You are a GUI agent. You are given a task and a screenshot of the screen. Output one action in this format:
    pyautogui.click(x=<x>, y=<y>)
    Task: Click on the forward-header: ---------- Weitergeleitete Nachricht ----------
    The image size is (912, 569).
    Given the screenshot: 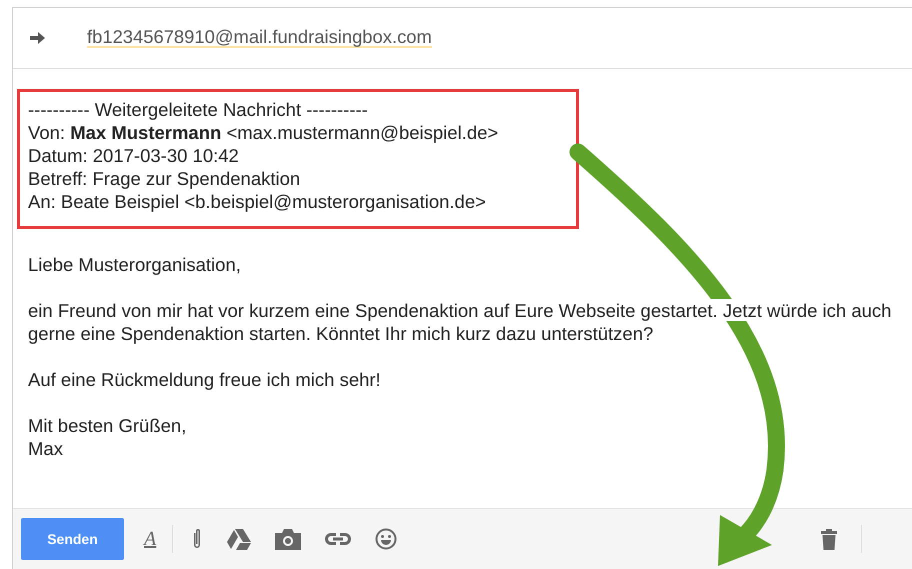 What is the action you would take?
    pyautogui.click(x=198, y=109)
    